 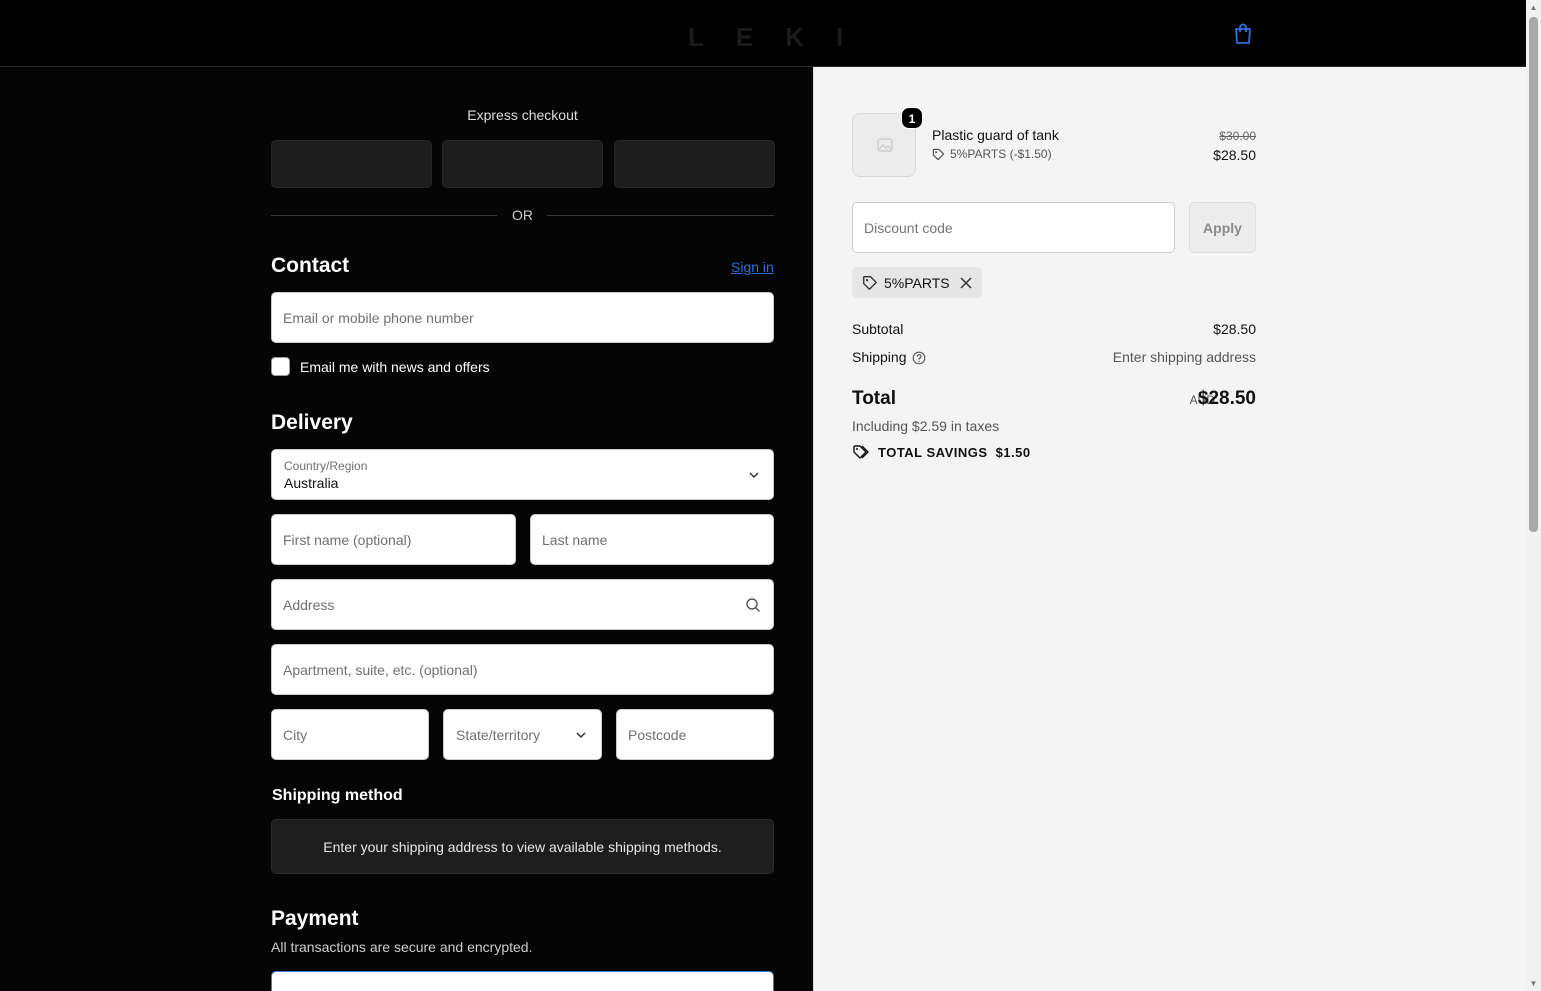 I want to click on image-placeholder-icon, so click(x=885, y=145).